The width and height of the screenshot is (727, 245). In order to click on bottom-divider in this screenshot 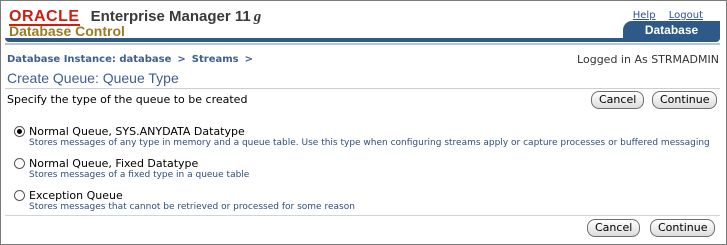, I will do `click(362, 215)`.